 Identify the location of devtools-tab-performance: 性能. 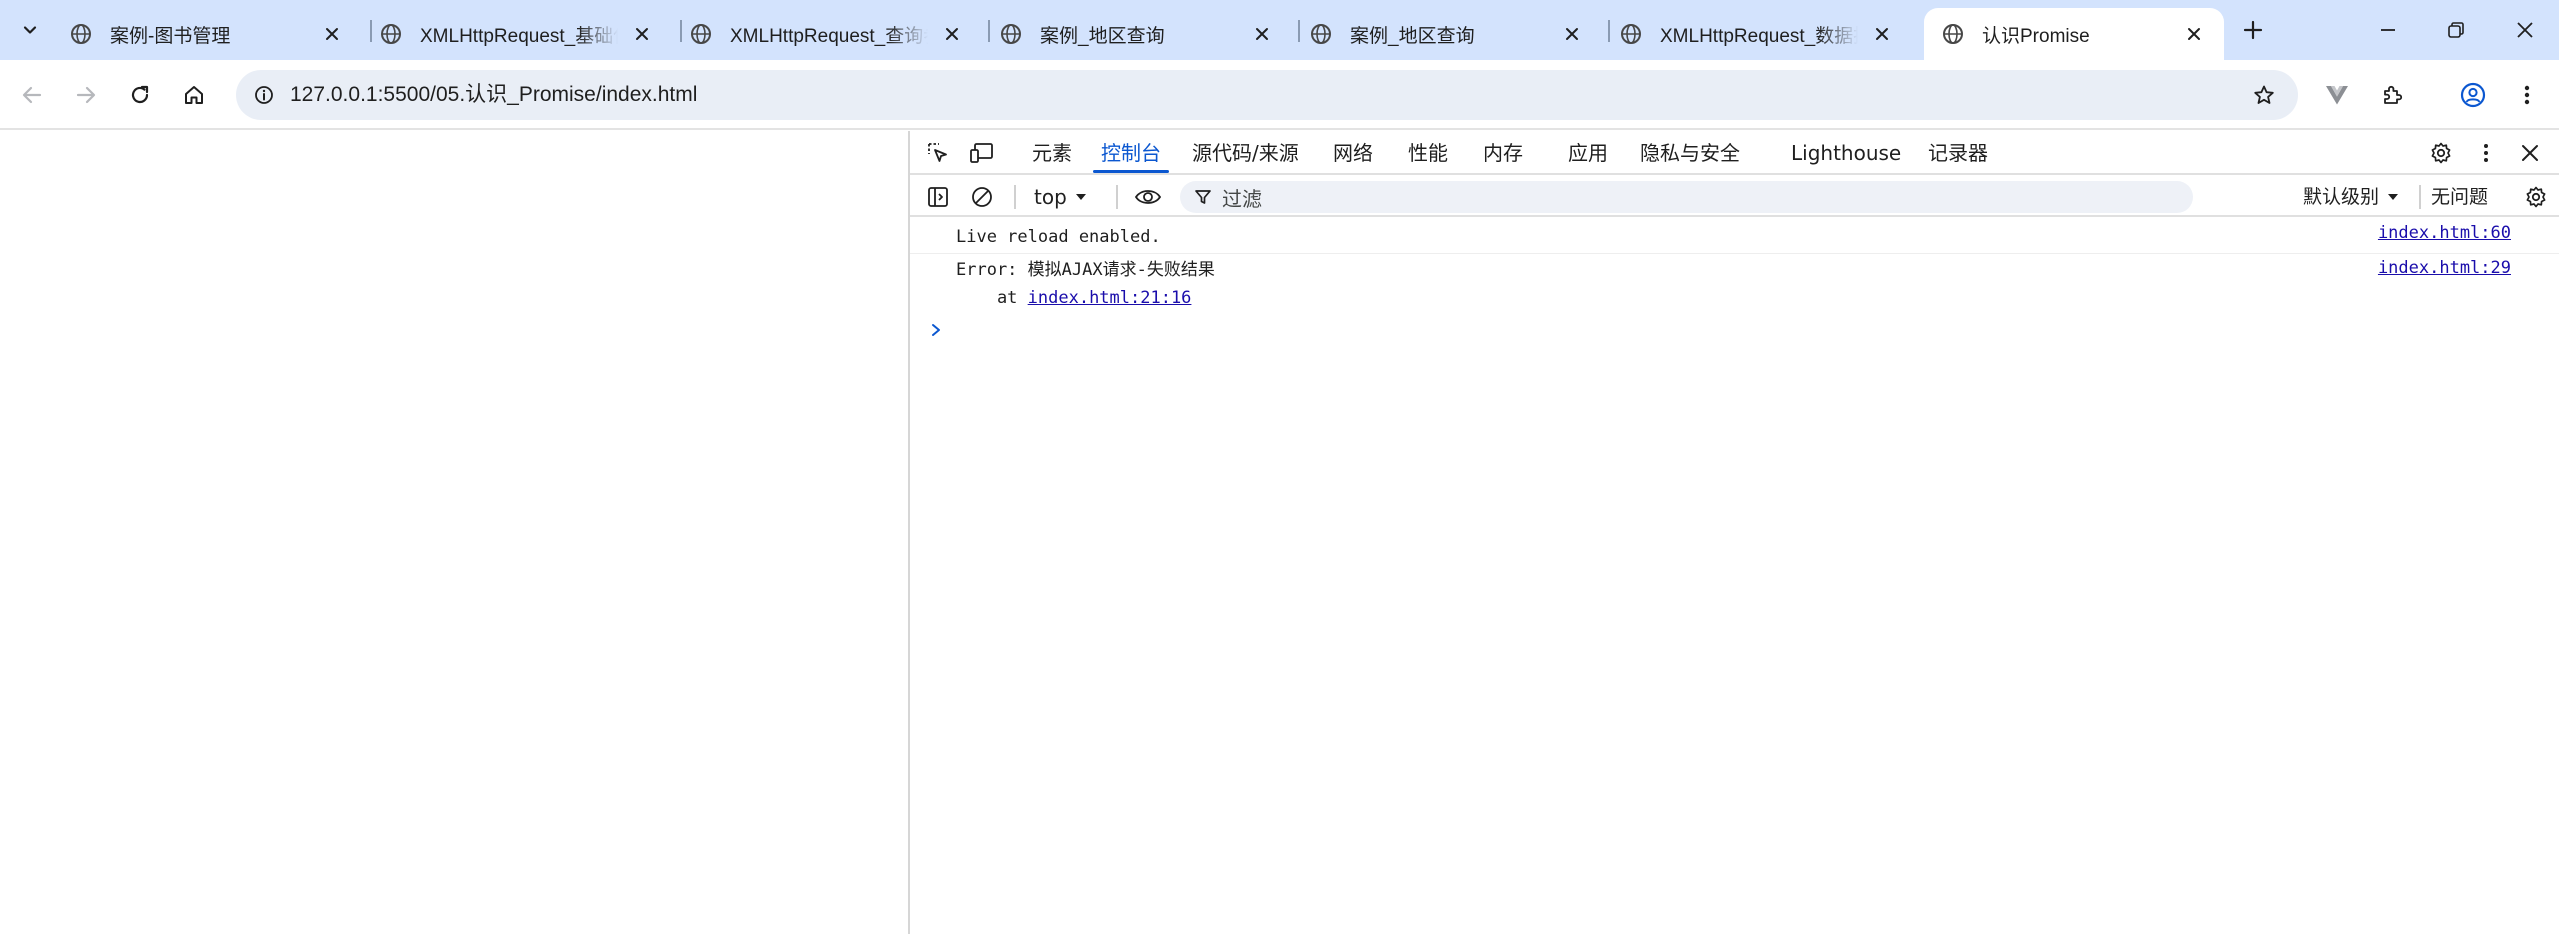
(1428, 153).